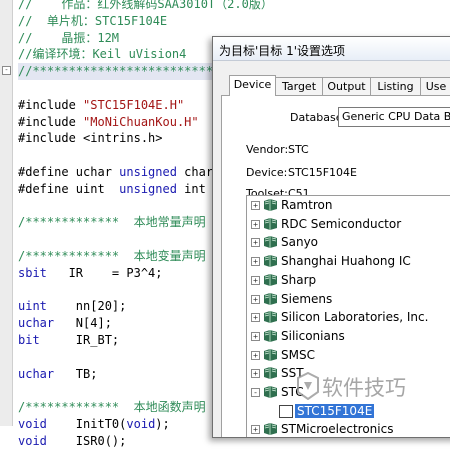  Describe the element at coordinates (112, 407) in the screenshot. I see `code-token: /************* 本地函数声明` at that location.